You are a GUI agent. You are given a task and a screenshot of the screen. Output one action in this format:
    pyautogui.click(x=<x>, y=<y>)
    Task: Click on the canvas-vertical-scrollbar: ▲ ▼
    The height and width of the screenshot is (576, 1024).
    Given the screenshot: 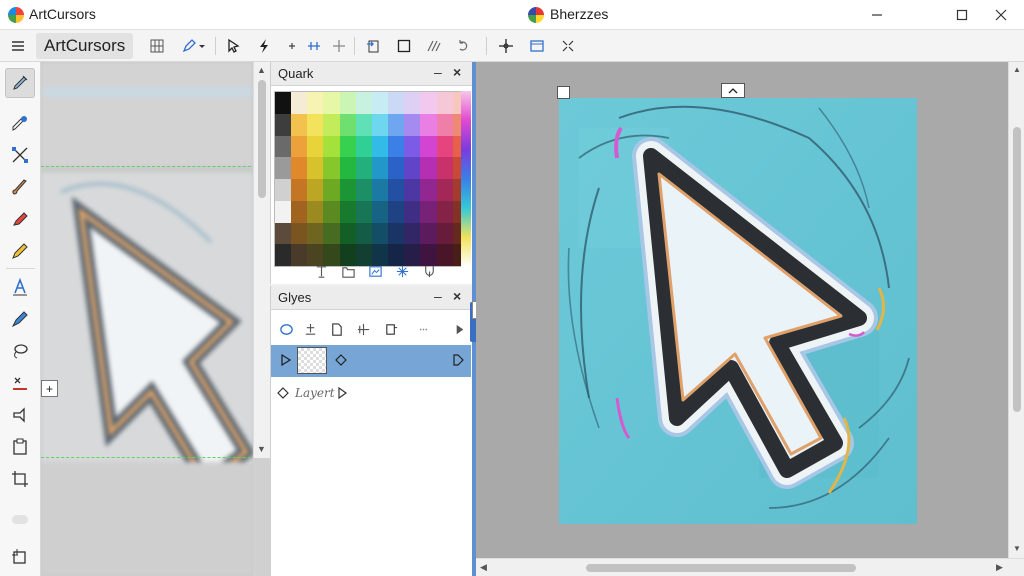 What is the action you would take?
    pyautogui.click(x=1016, y=310)
    